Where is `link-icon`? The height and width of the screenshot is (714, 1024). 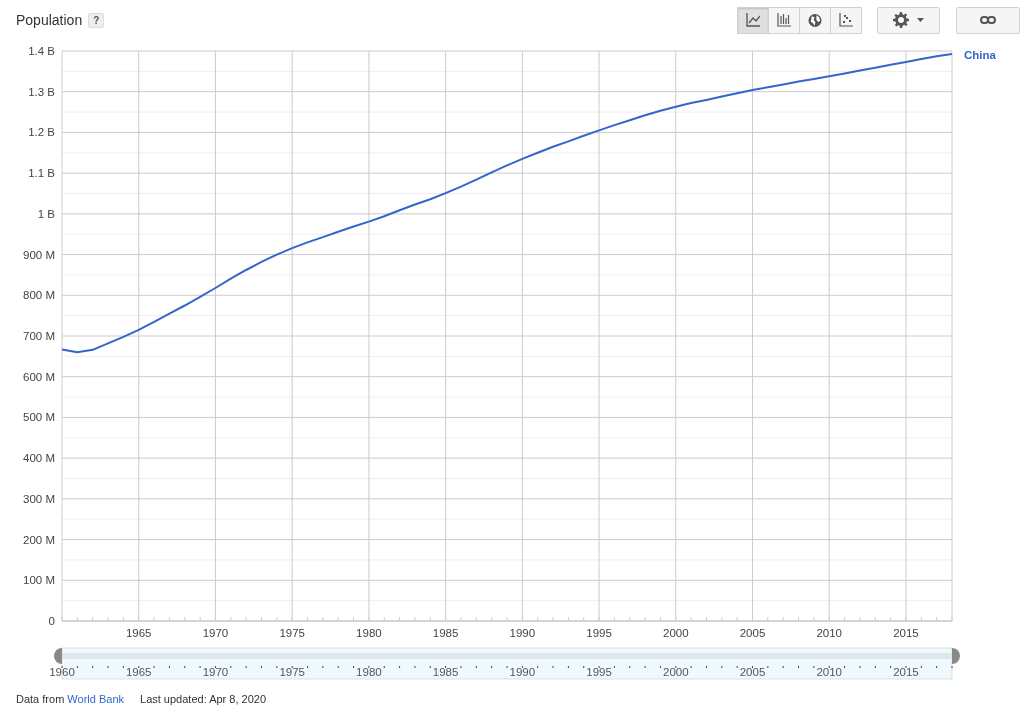 link-icon is located at coordinates (988, 20).